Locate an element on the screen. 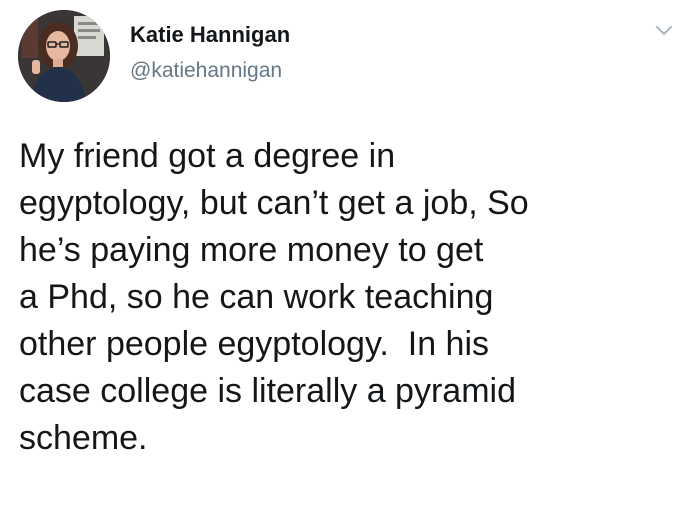 The image size is (700, 517). avatar is located at coordinates (64, 56).